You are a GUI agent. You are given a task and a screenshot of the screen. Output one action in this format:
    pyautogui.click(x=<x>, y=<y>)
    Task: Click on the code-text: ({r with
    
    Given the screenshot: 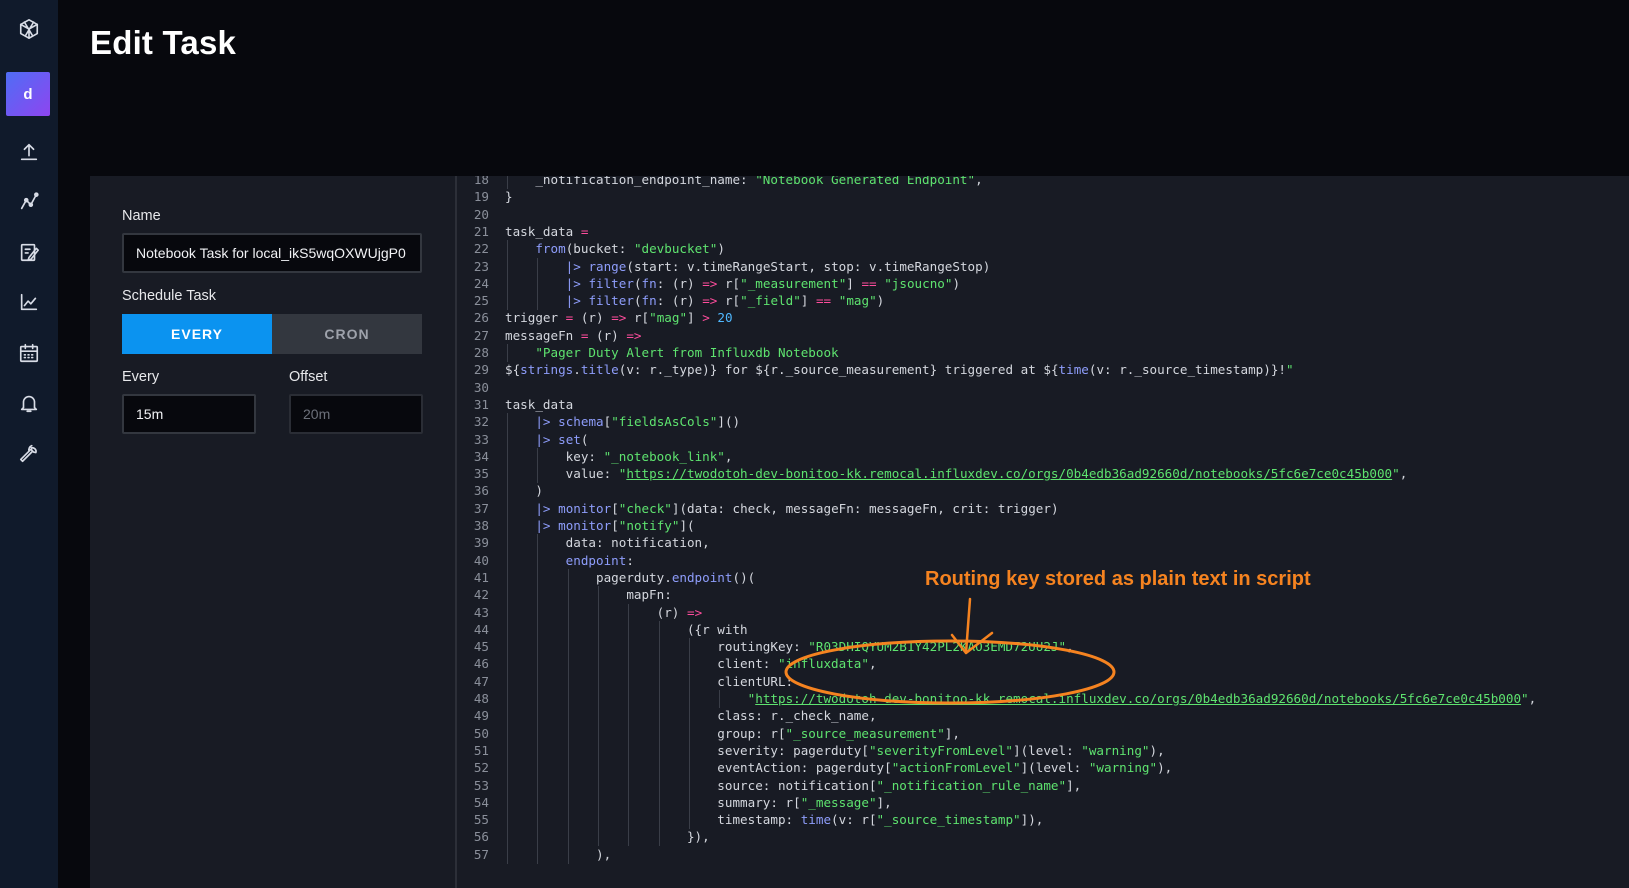 What is the action you would take?
    pyautogui.click(x=626, y=629)
    